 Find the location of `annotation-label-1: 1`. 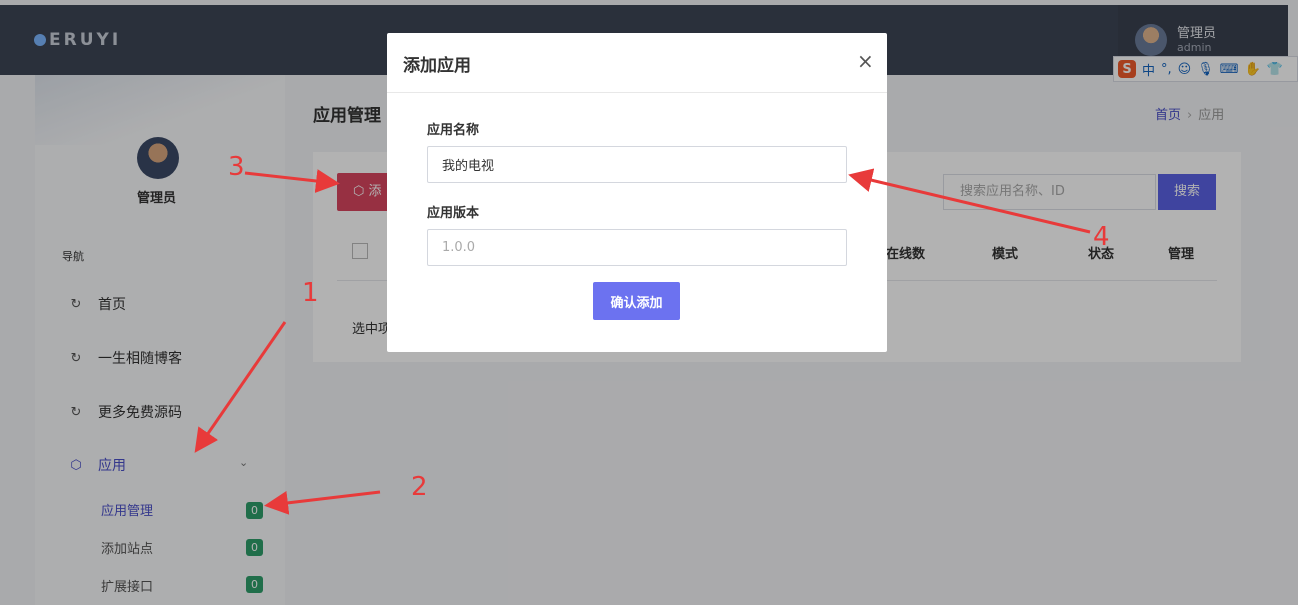

annotation-label-1: 1 is located at coordinates (310, 293).